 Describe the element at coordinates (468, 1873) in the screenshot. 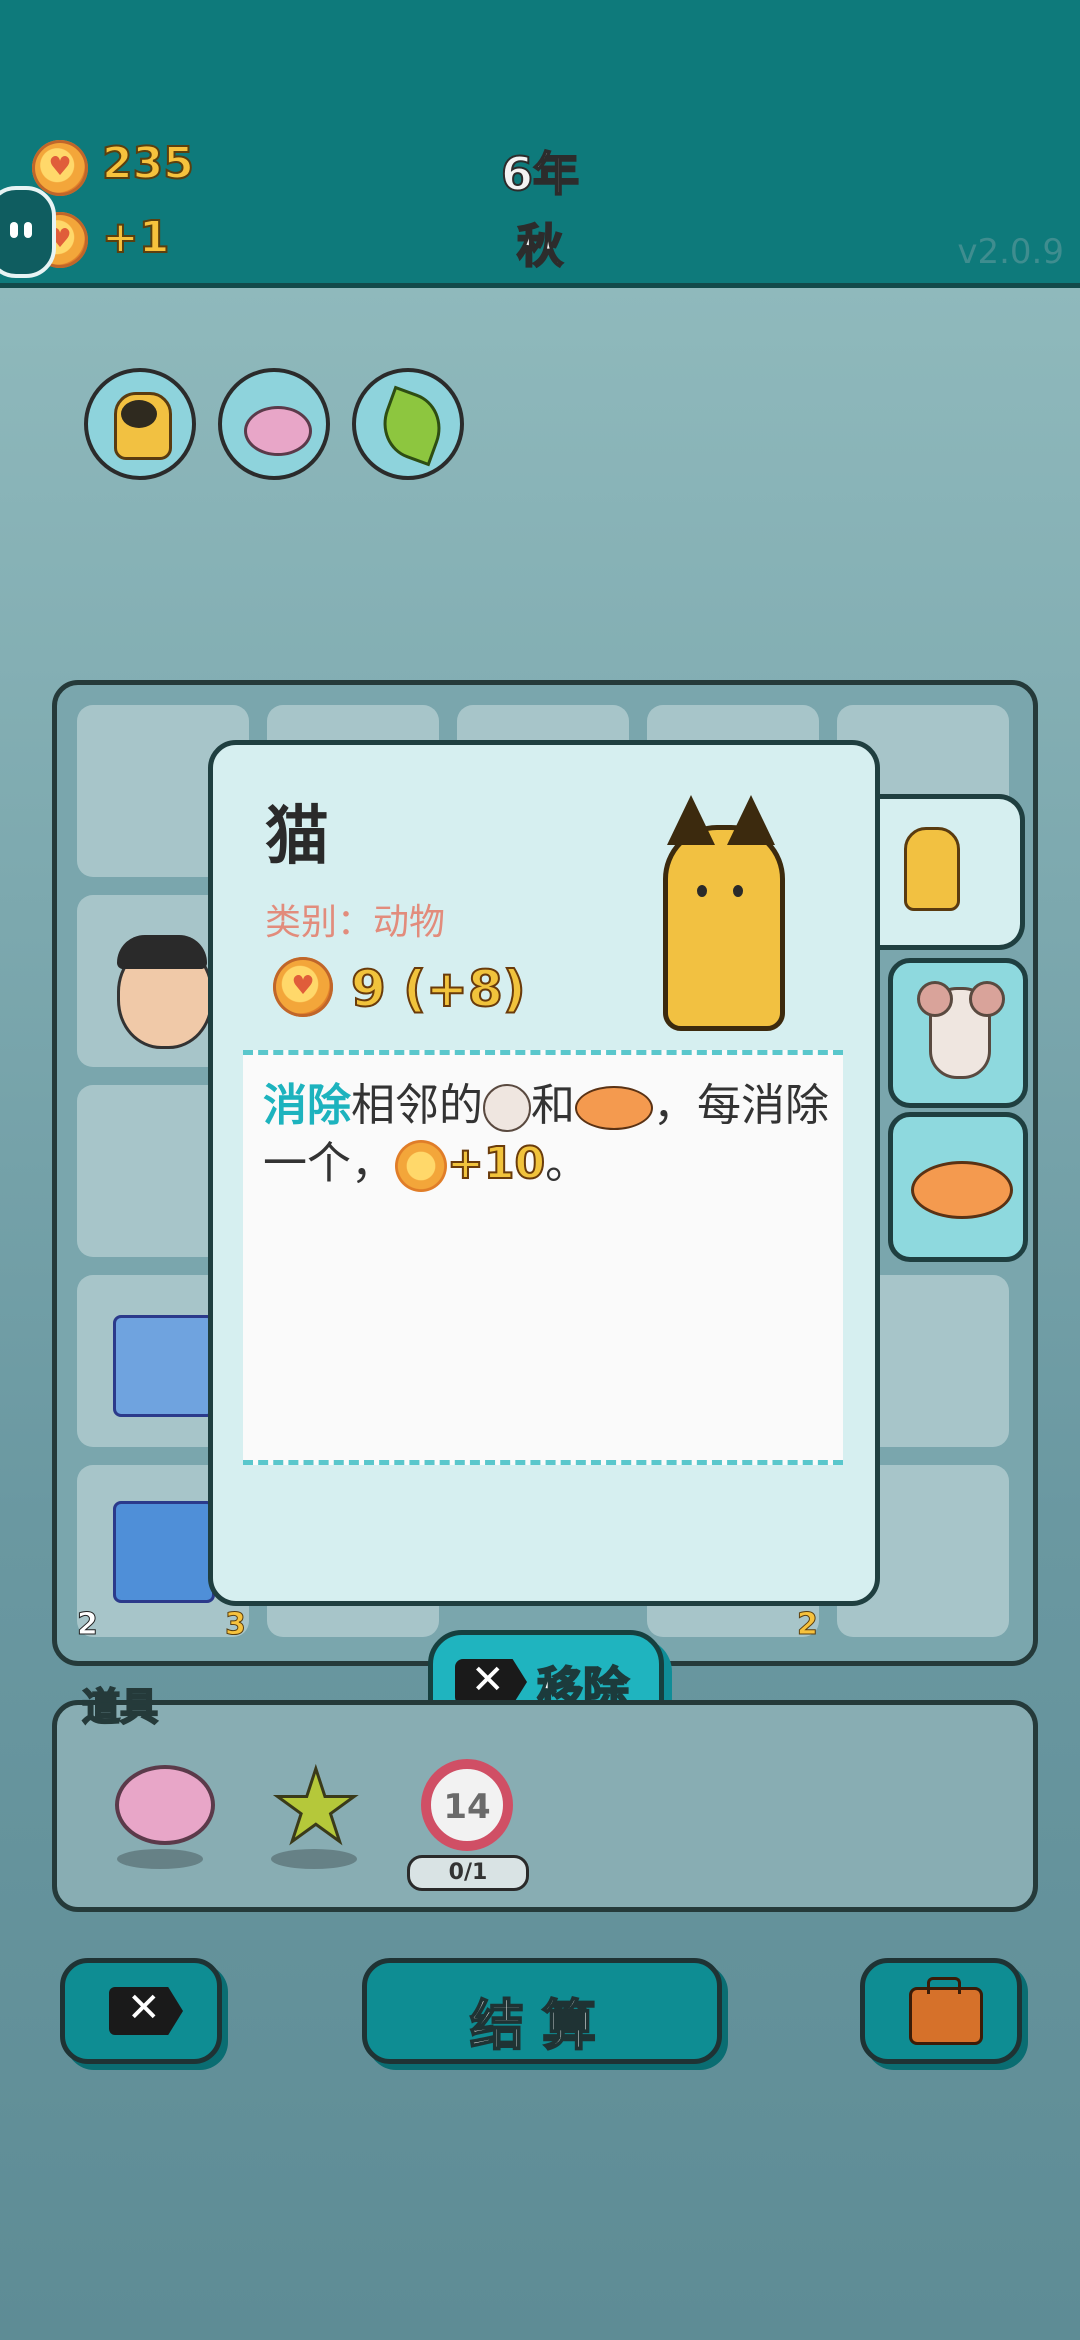

I see `props-progress: 0/1` at that location.